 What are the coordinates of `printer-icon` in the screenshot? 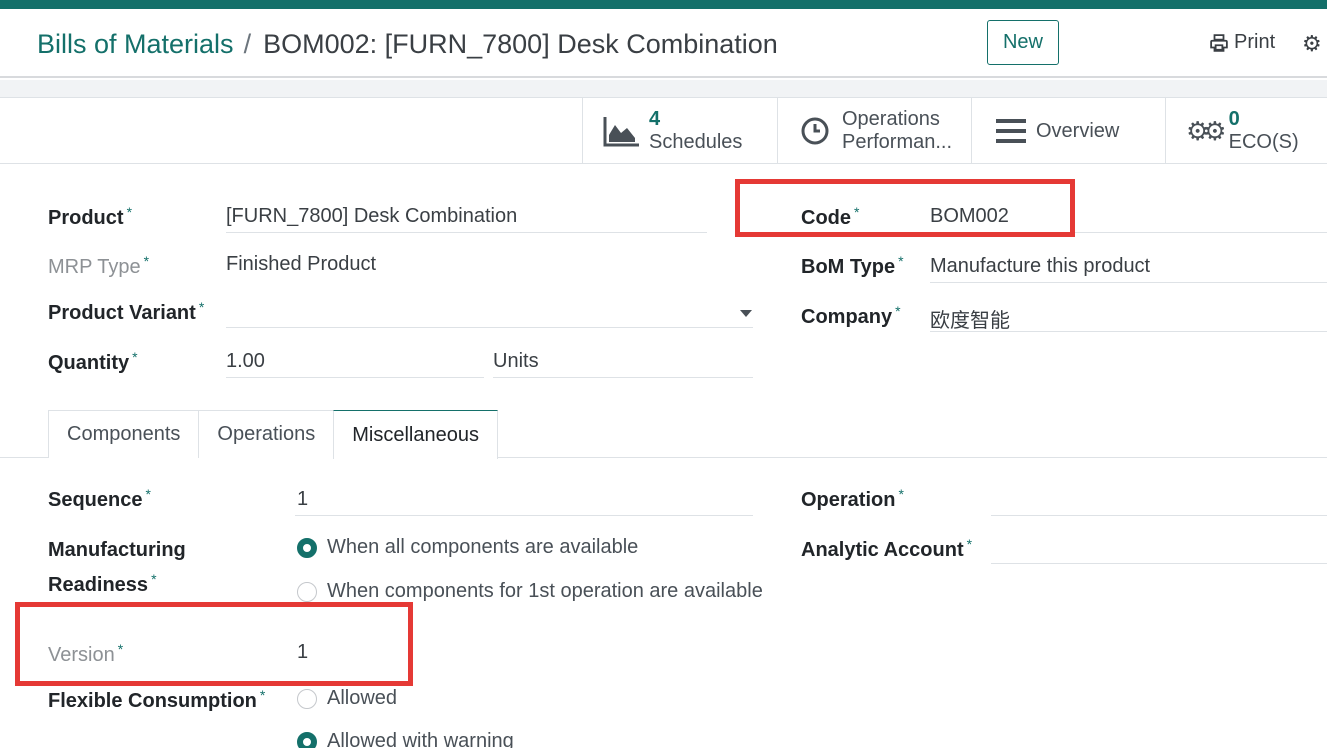 It's located at (1219, 42).